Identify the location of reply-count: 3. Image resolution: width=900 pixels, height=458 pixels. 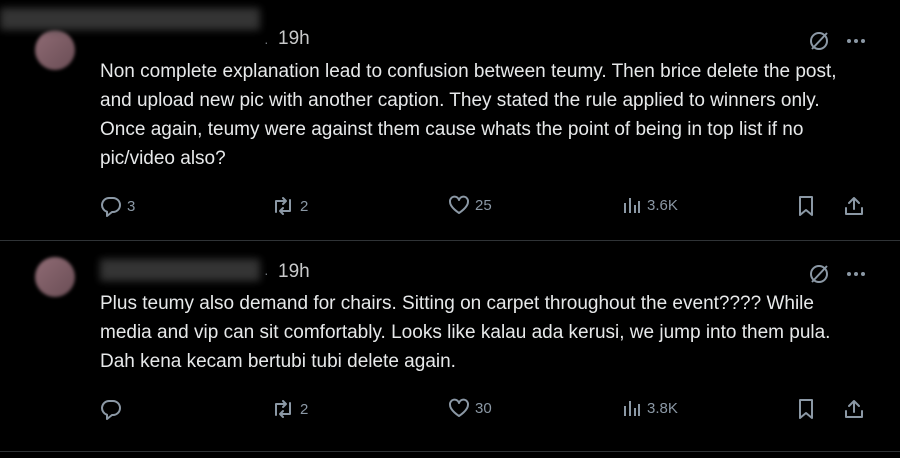
(131, 206).